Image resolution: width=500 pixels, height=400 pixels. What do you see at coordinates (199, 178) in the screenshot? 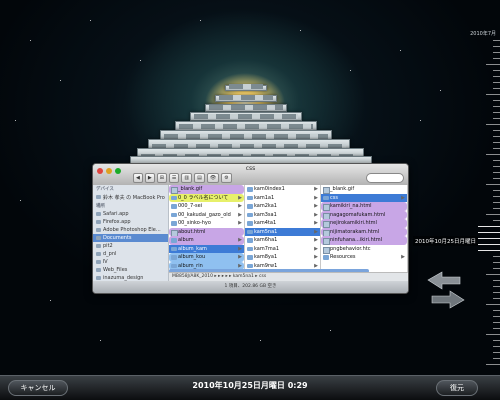
I see `toolbar-button-5: ▤` at bounding box center [199, 178].